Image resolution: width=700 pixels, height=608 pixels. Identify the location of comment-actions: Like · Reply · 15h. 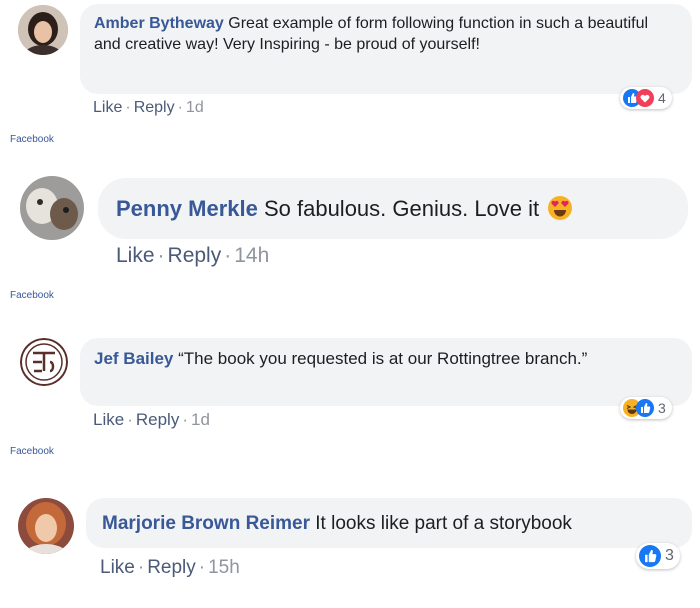
(170, 568).